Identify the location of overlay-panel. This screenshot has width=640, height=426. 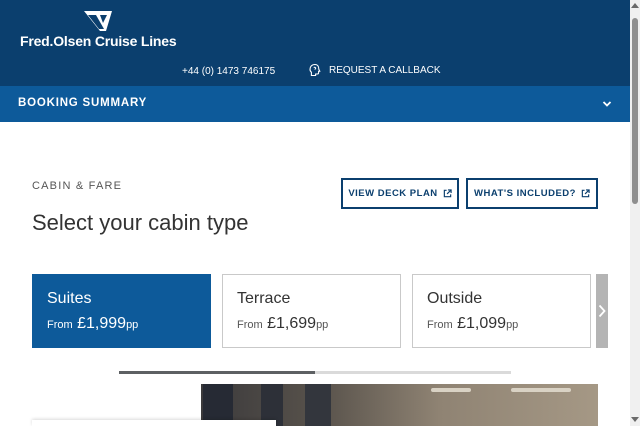
(154, 423).